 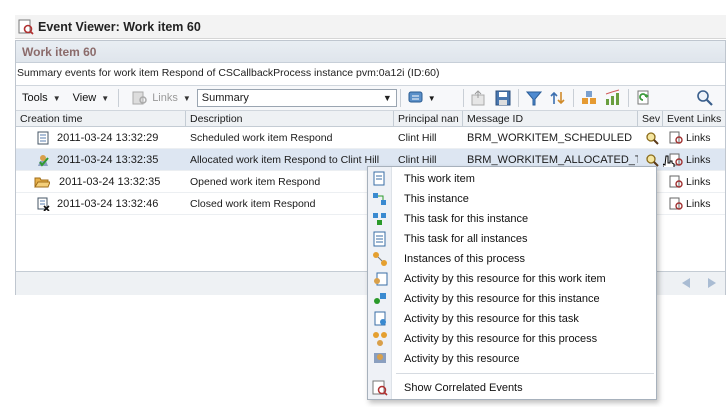 I want to click on closed-icon, so click(x=43, y=204).